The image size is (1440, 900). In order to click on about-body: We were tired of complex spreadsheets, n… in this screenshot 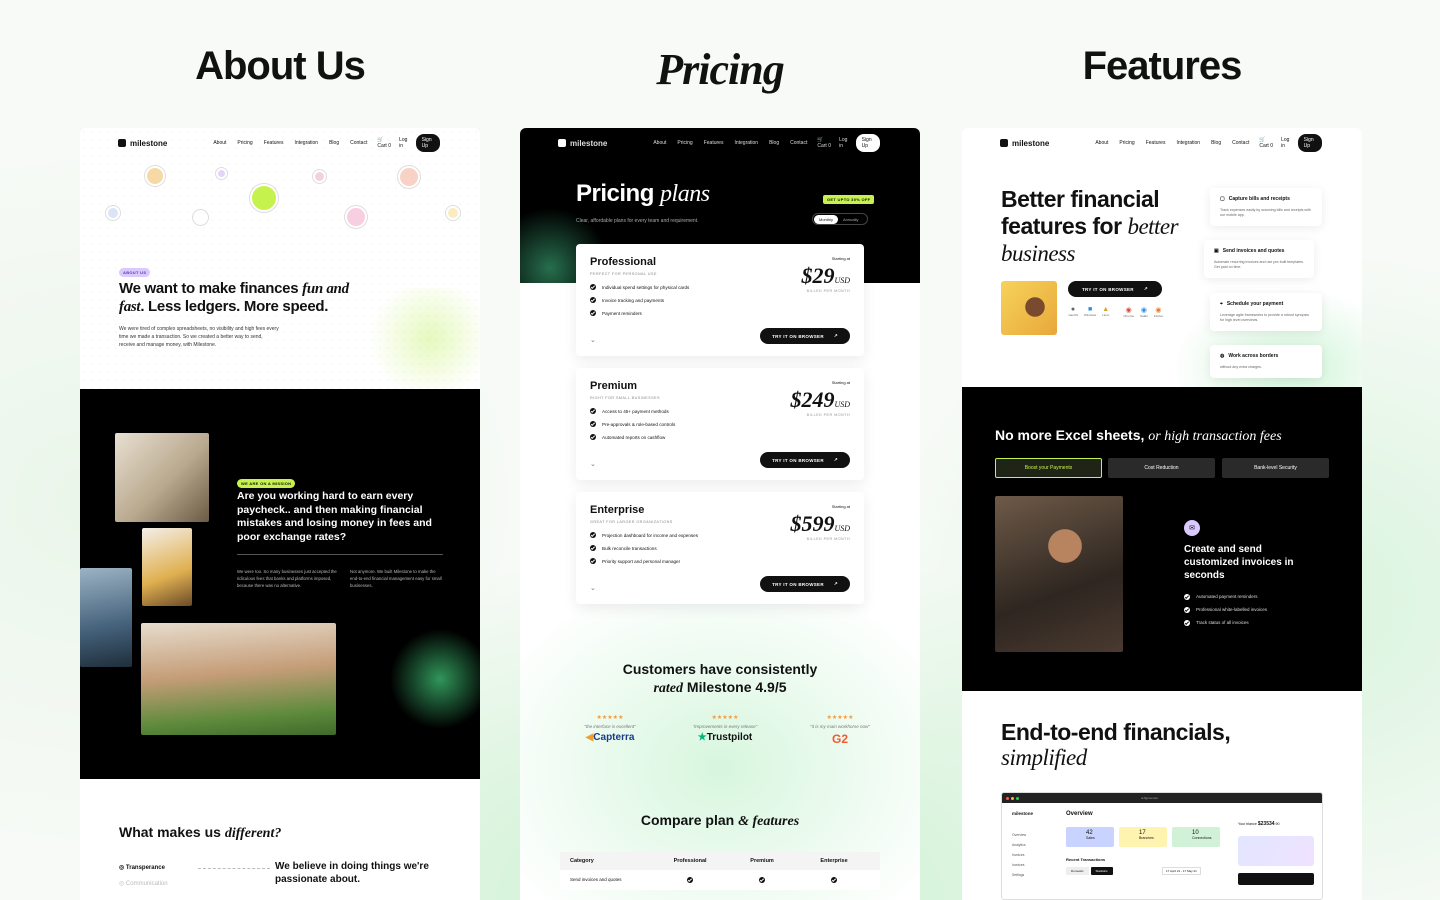, I will do `click(199, 337)`.